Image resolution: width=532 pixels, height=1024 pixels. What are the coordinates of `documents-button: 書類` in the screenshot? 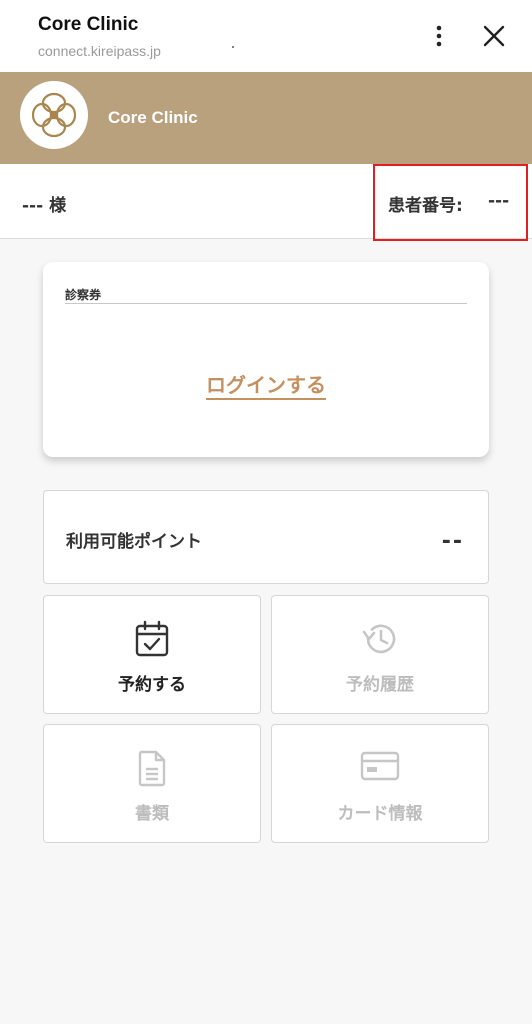 It's located at (152, 783).